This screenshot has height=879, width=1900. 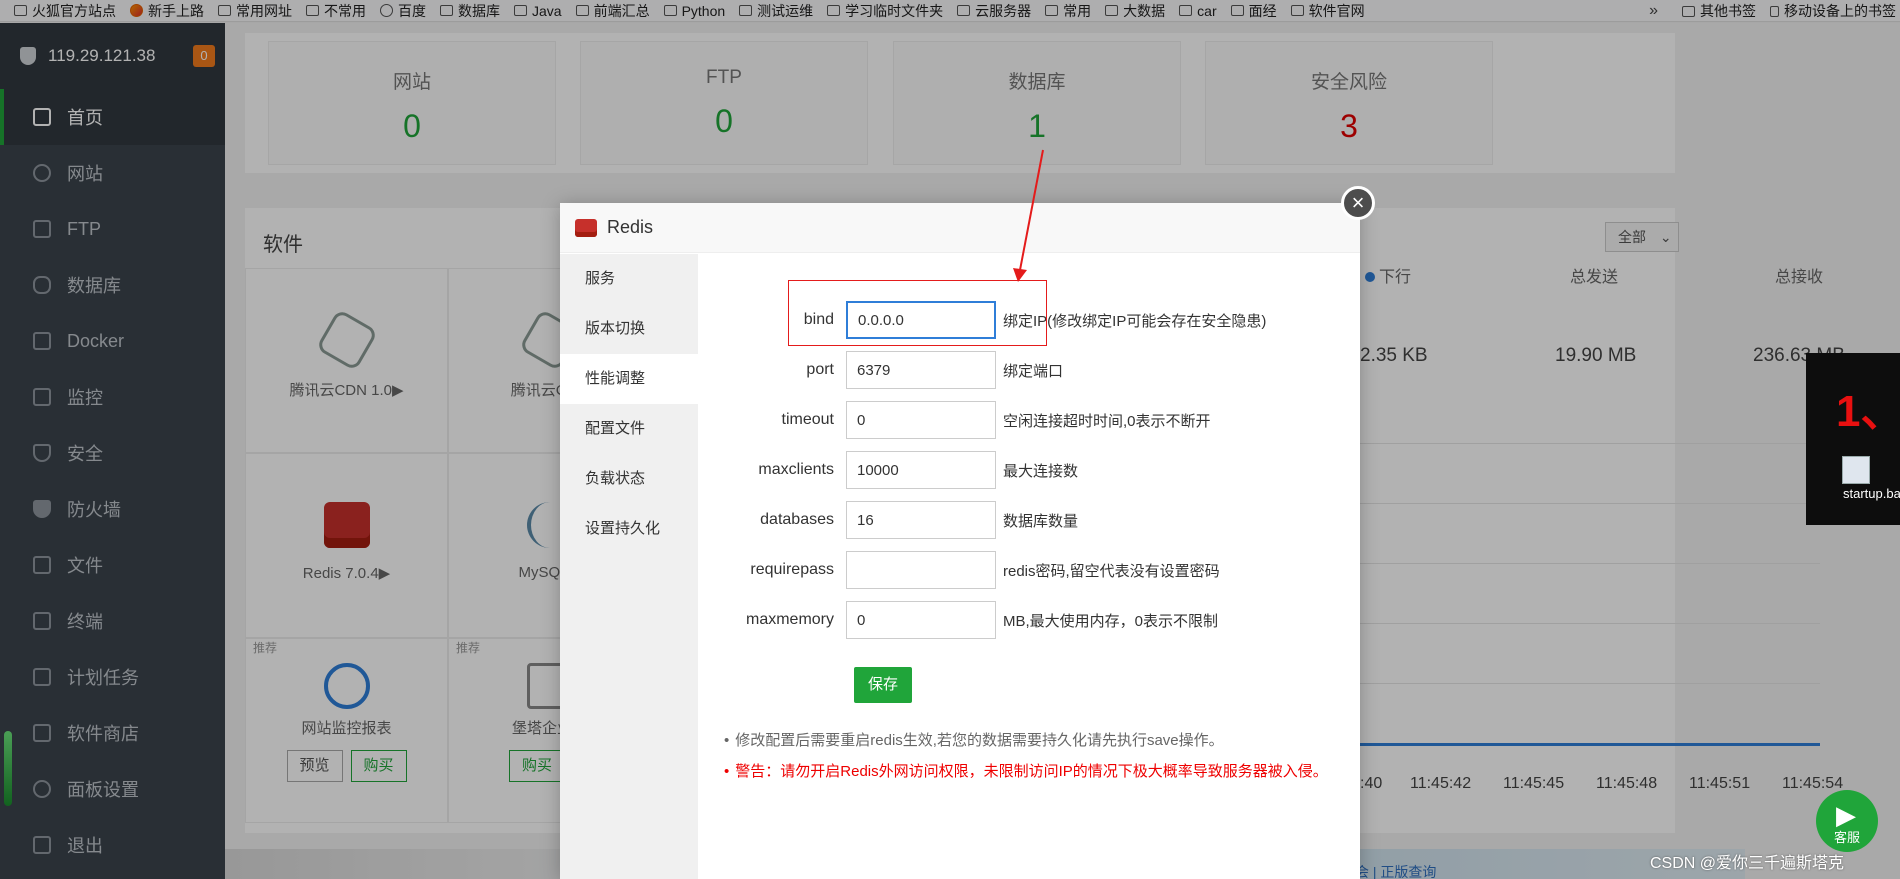 I want to click on form-row-requirepass: requirepass redis密码,留空代表没有设置密码, so click(x=959, y=570).